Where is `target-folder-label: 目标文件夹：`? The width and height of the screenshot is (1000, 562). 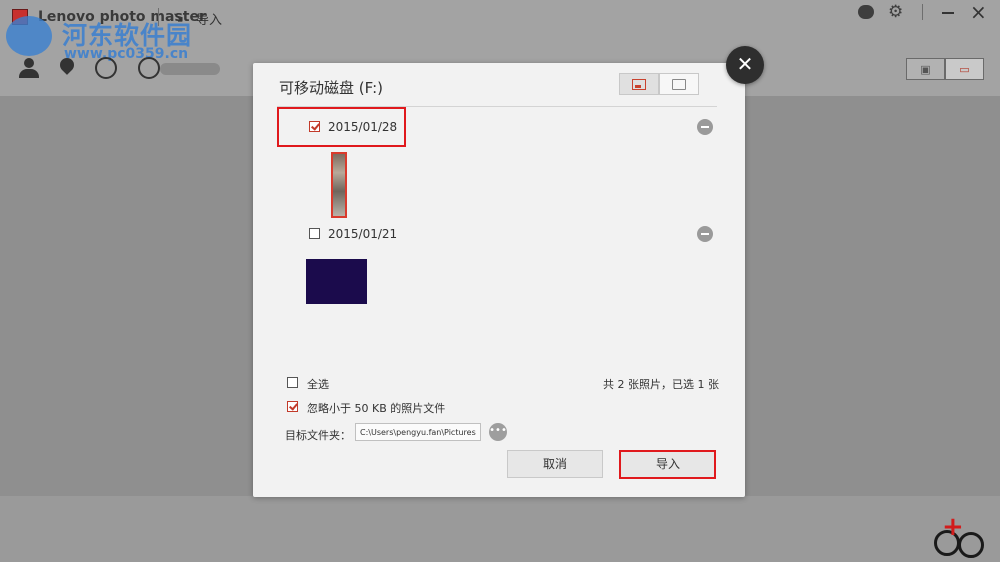 target-folder-label: 目标文件夹： is located at coordinates (318, 435).